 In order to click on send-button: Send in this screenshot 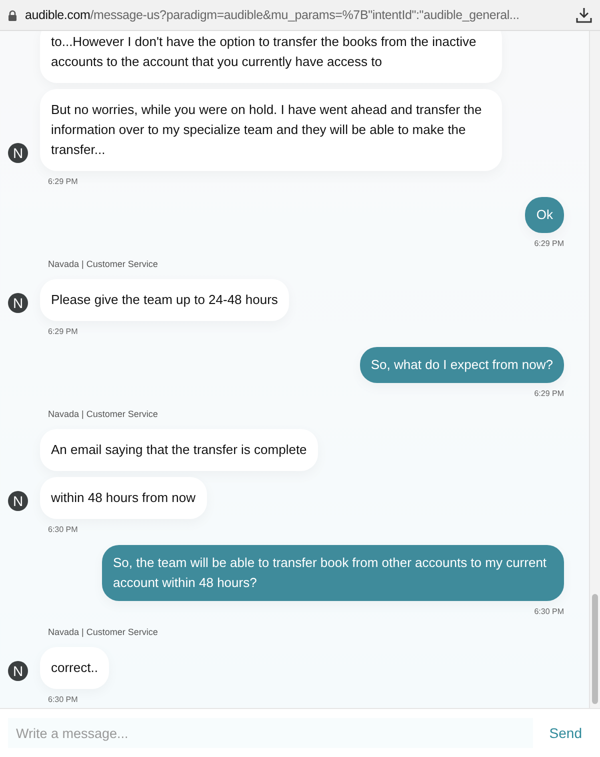, I will do `click(565, 733)`.